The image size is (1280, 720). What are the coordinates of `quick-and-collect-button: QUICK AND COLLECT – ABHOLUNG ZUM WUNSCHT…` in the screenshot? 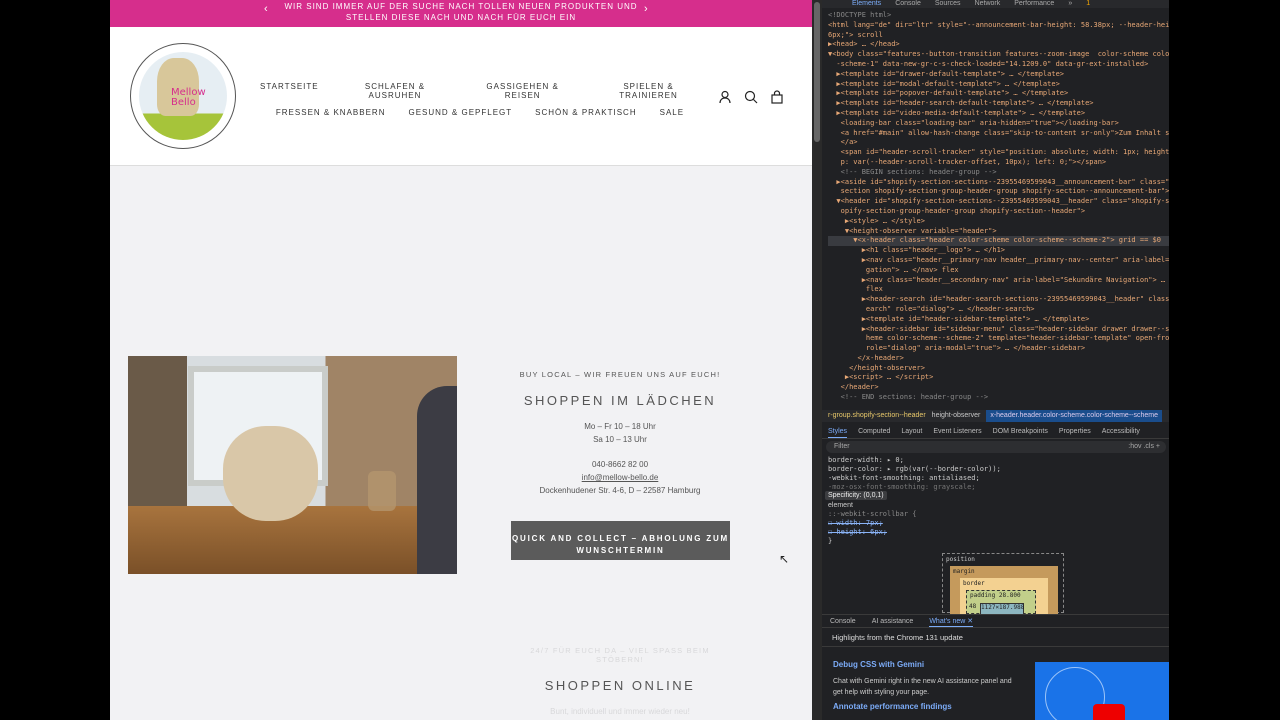 It's located at (620, 540).